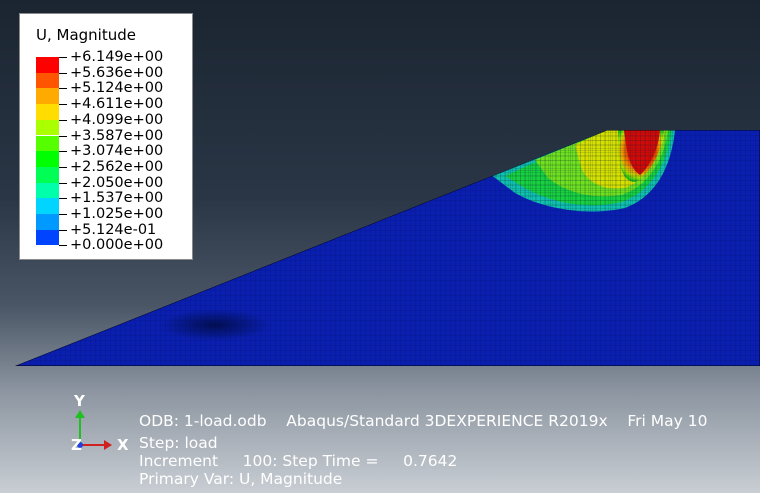 This screenshot has height=493, width=760. I want to click on increment-info-line: Increment 100: Step Time = 0.7642, so click(298, 461).